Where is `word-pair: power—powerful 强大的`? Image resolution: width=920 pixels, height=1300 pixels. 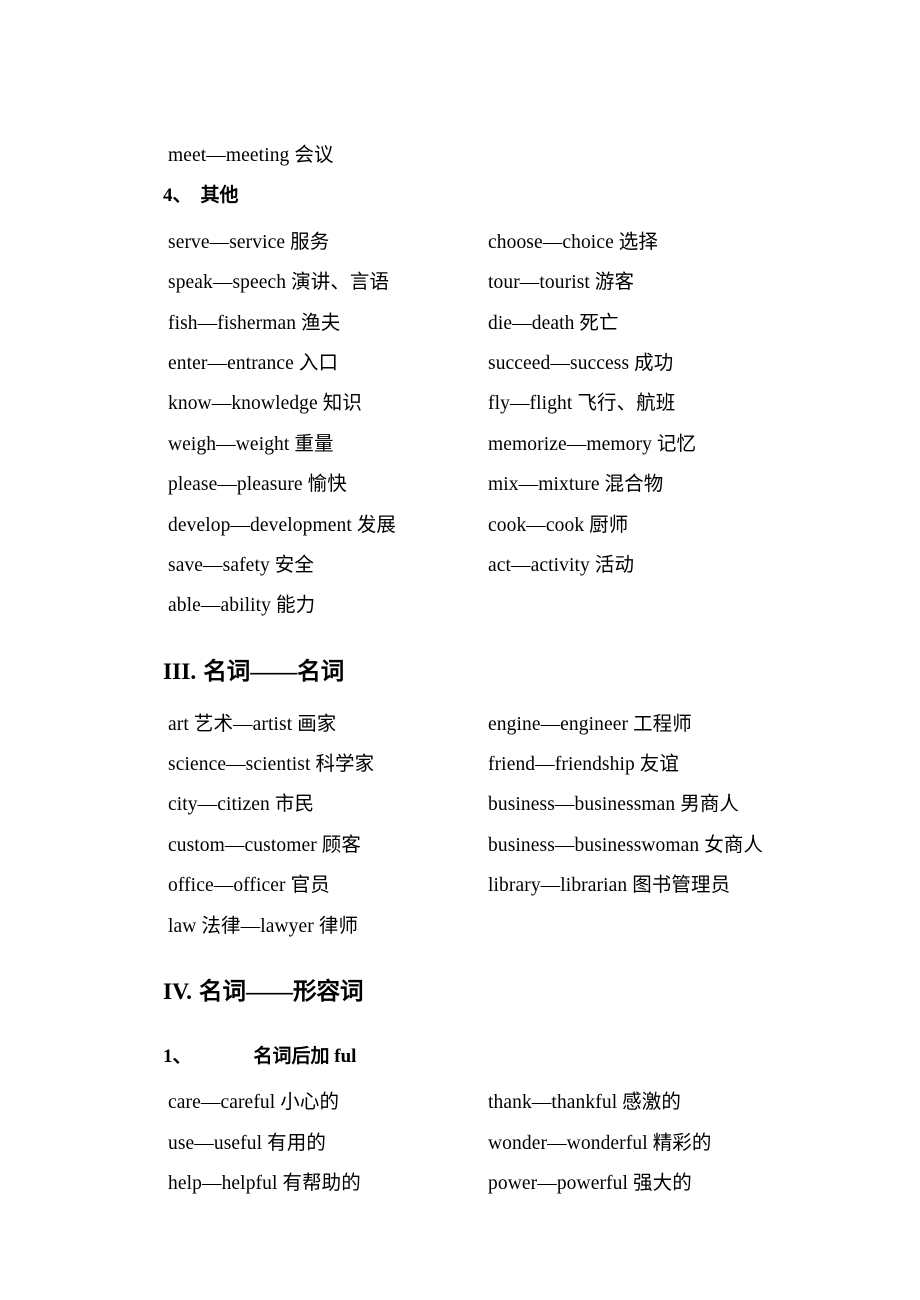 word-pair: power—powerful 强大的 is located at coordinates (590, 1184).